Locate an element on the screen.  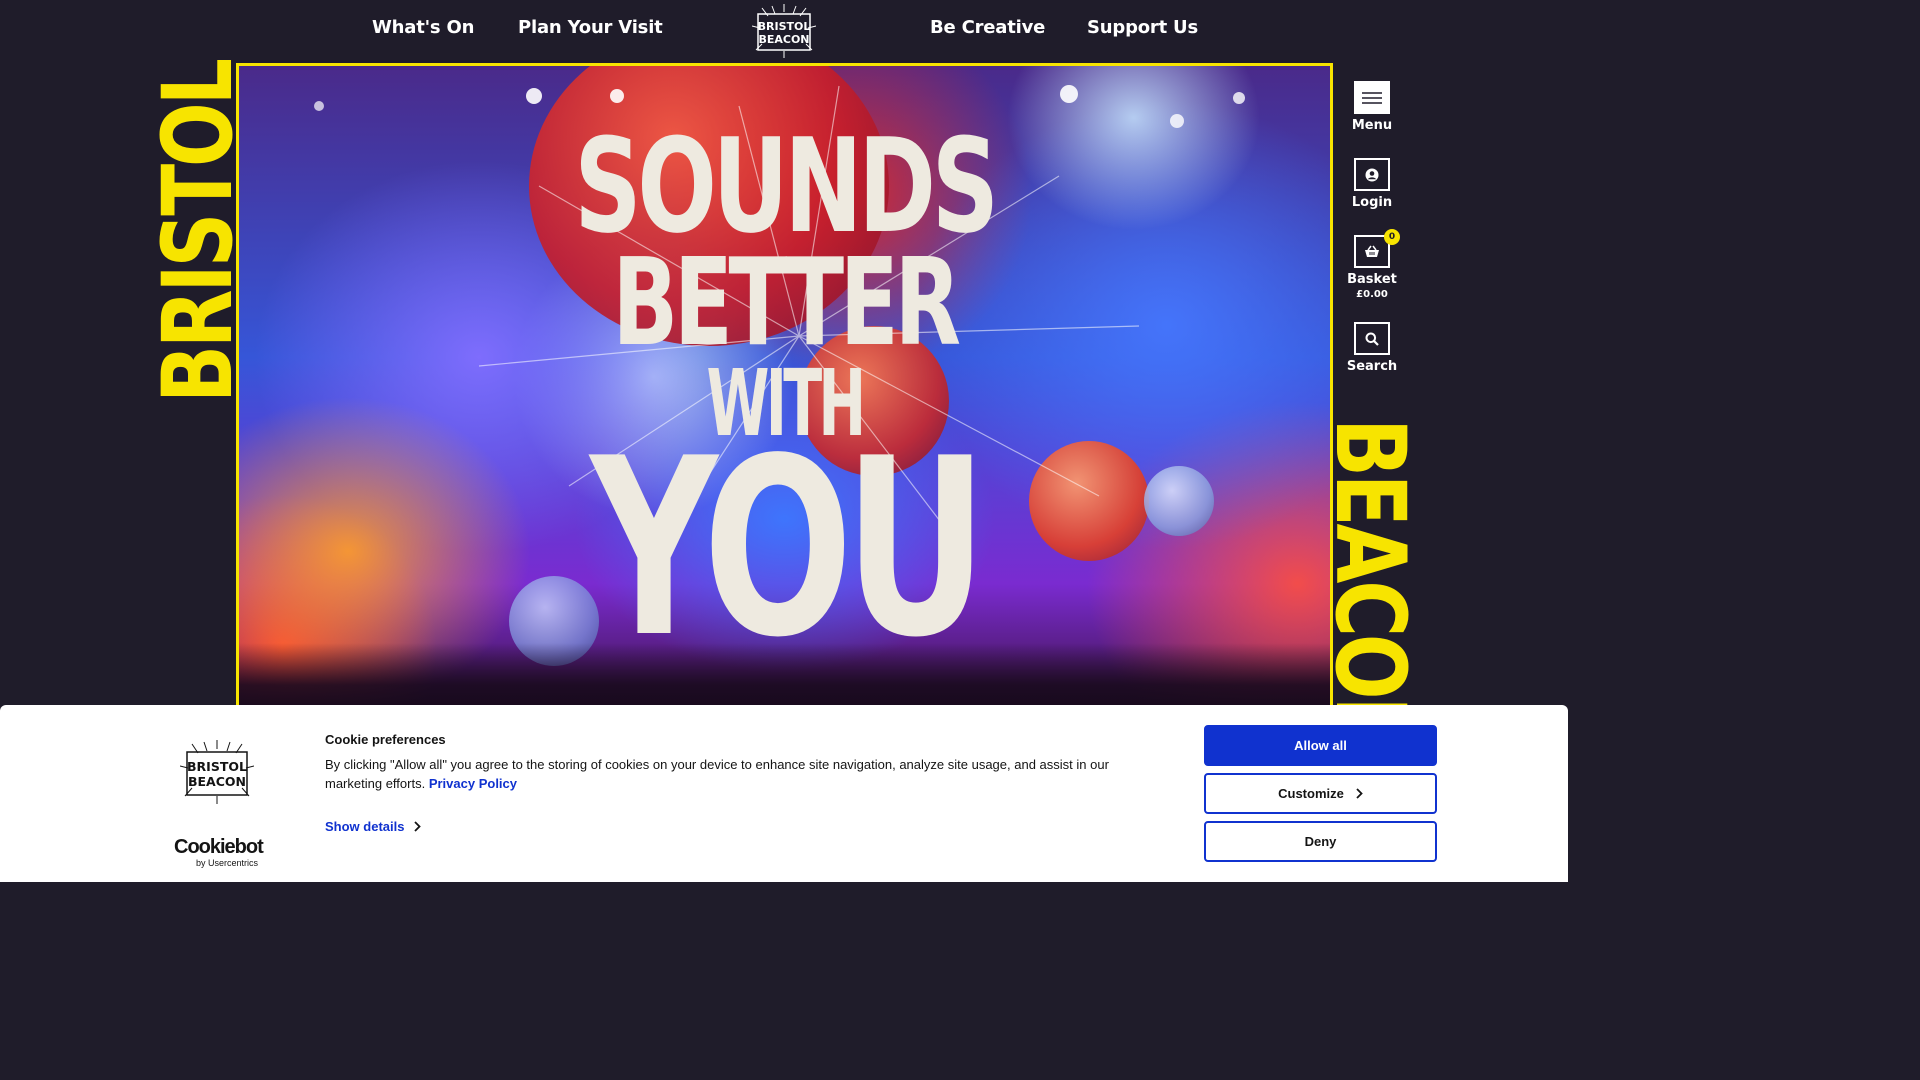
customize-label: Customize is located at coordinates (1311, 793).